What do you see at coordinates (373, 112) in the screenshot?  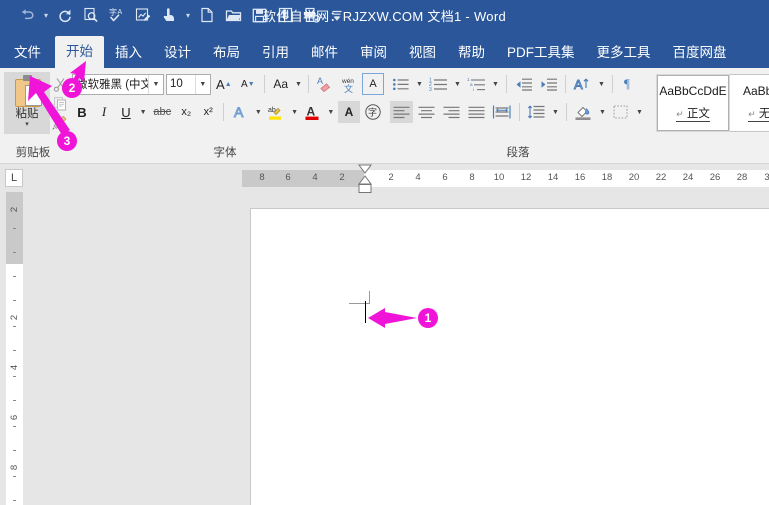 I see `enclose-characters-button: 字` at bounding box center [373, 112].